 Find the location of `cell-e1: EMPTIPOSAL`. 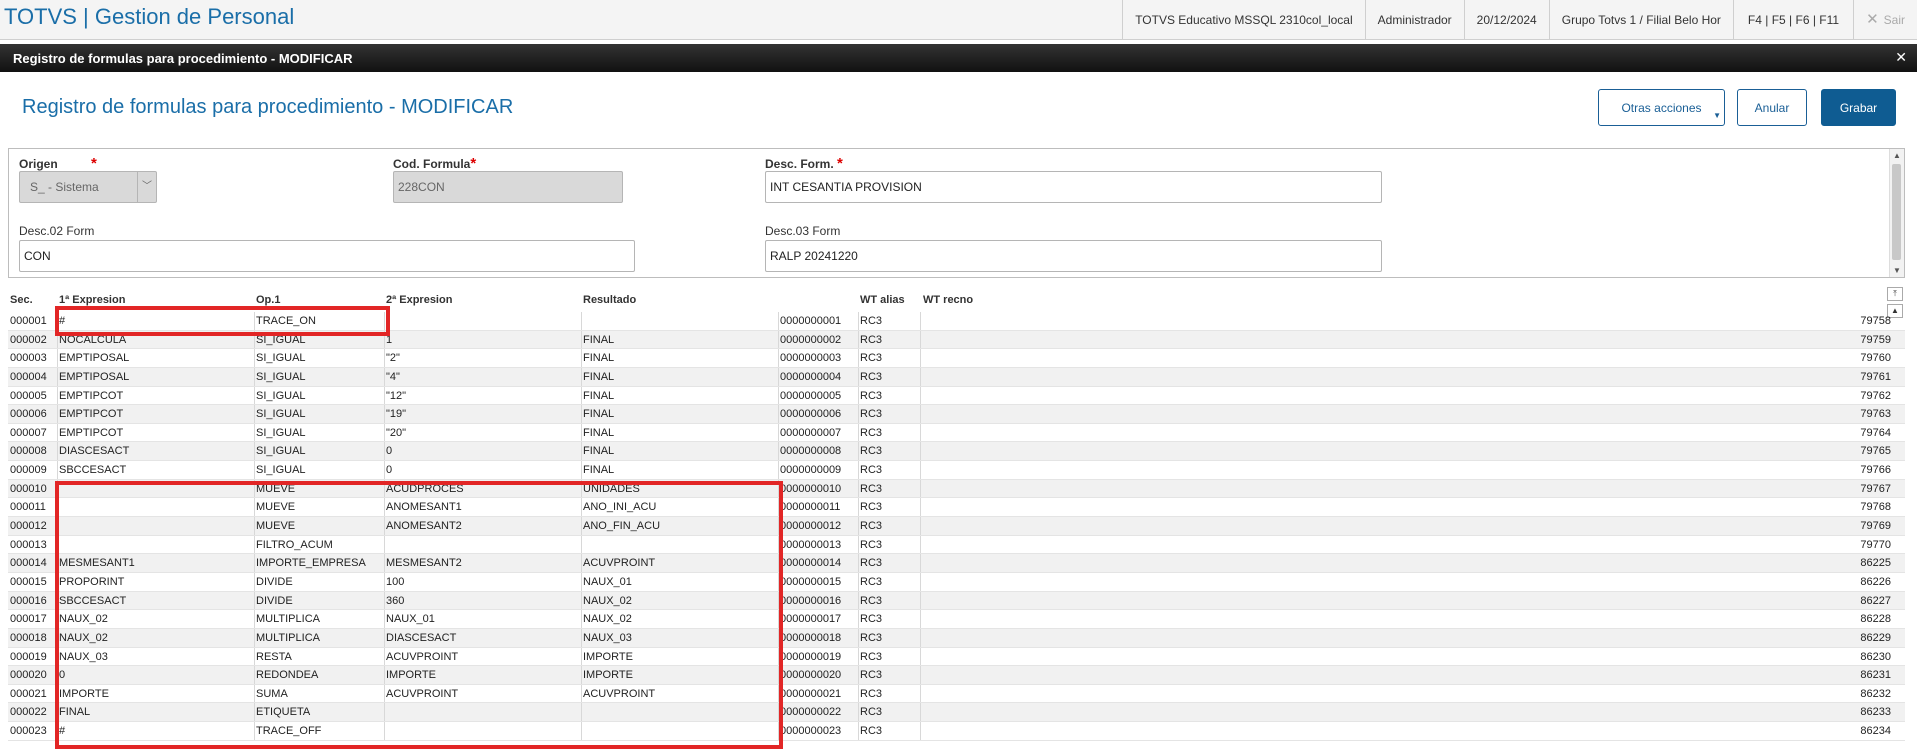

cell-e1: EMPTIPOSAL is located at coordinates (94, 358).